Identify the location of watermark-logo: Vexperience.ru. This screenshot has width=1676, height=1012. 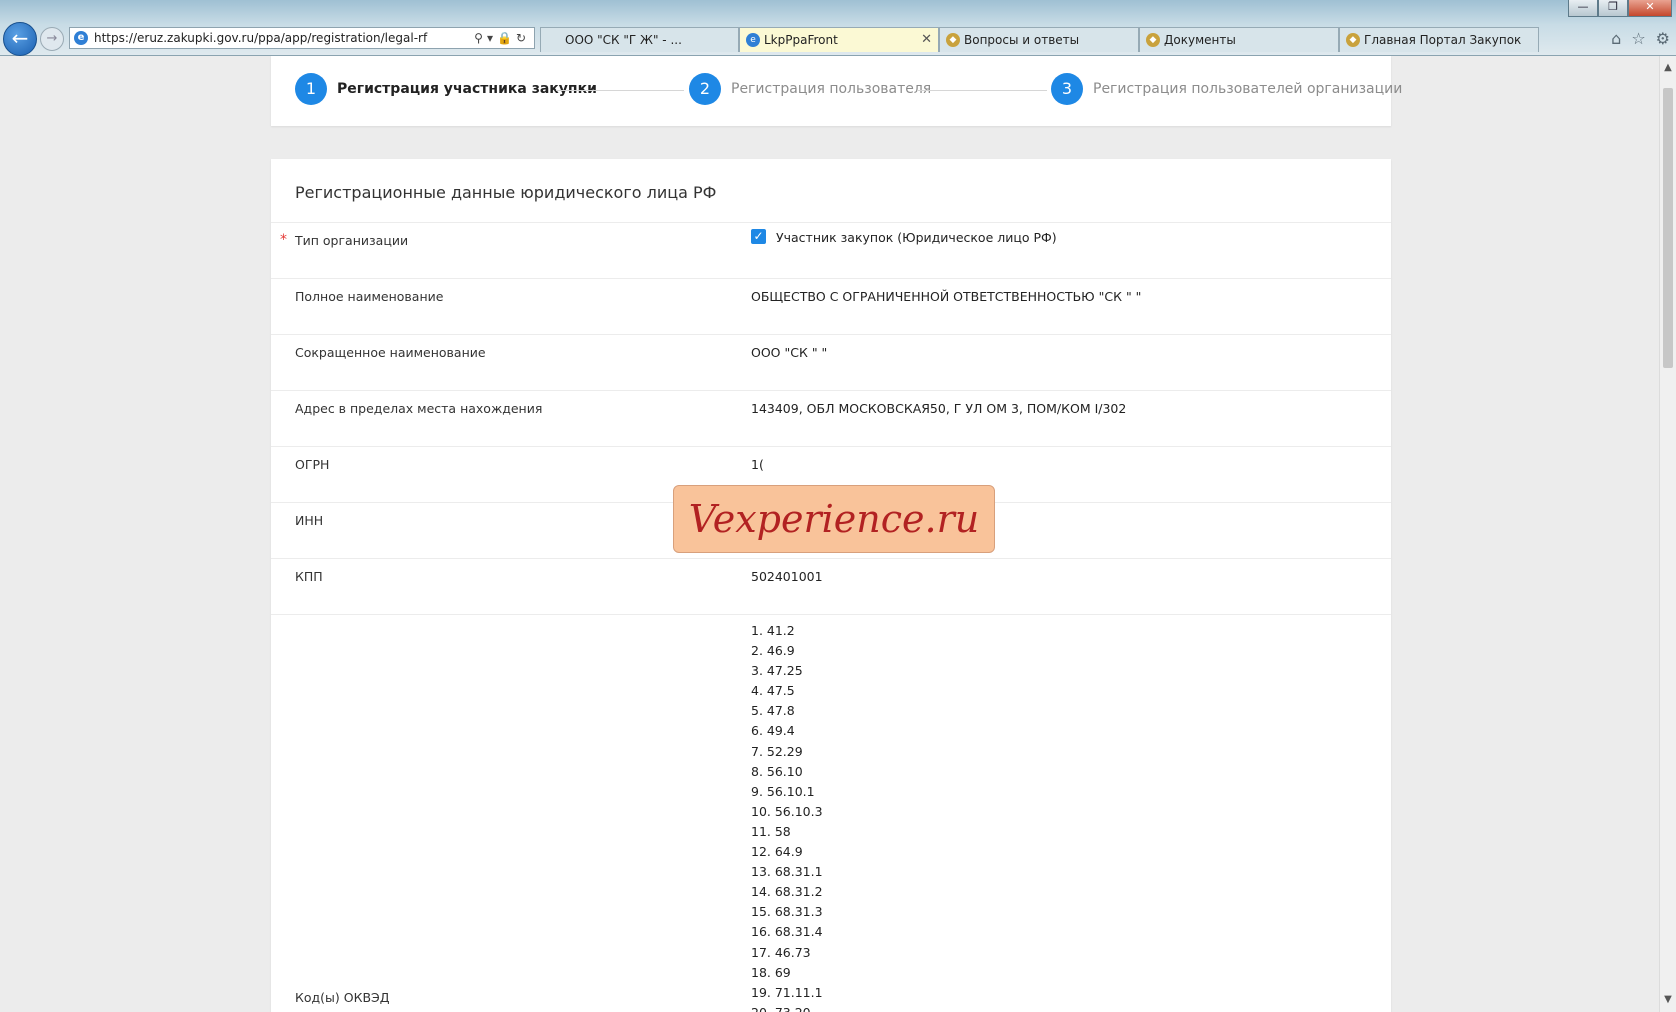
(834, 519).